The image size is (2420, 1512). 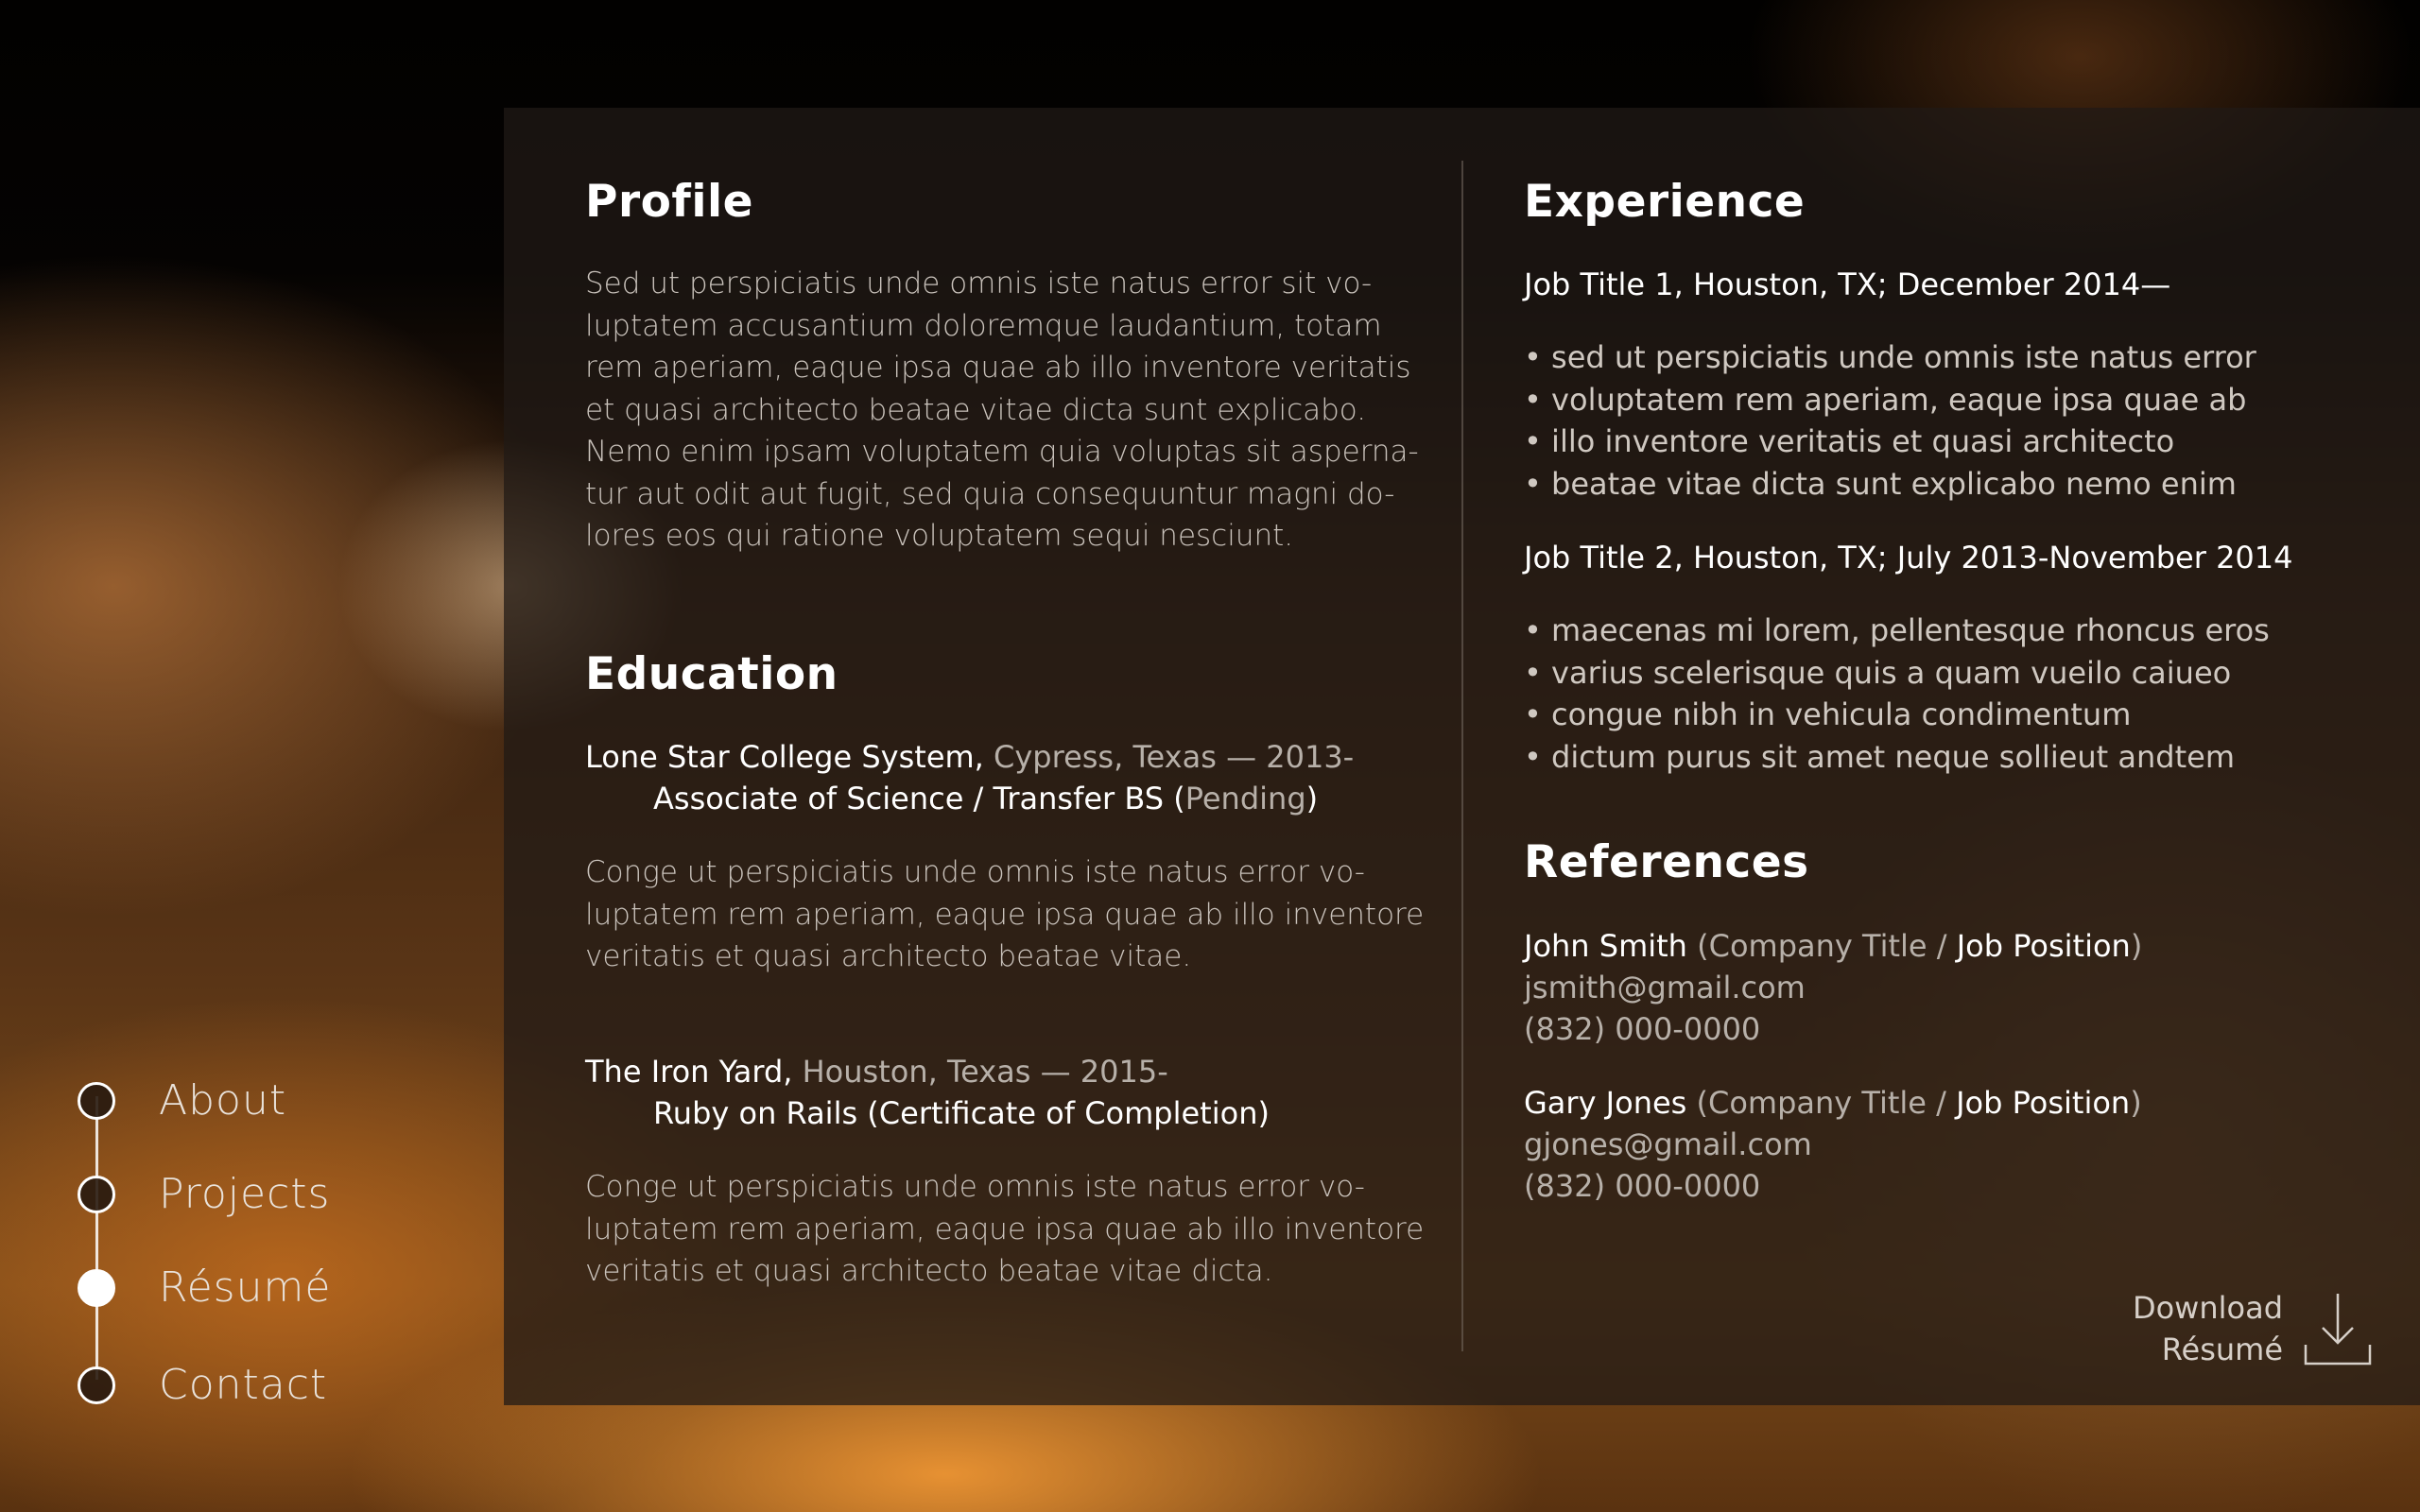 I want to click on education-entry-2-title: The Iron Yard, Houston, Texas — 2015-, so click(x=877, y=1071).